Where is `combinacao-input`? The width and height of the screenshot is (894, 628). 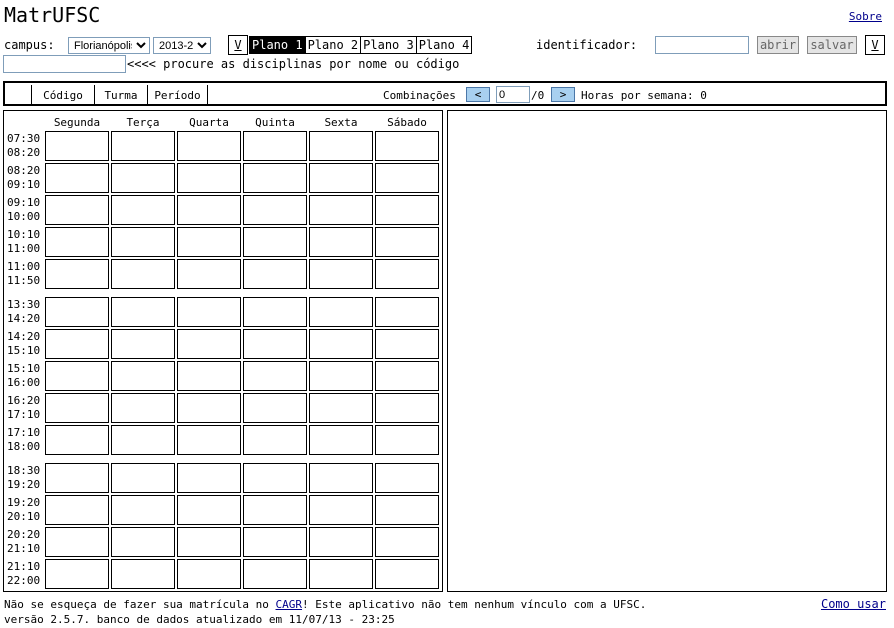 combinacao-input is located at coordinates (513, 94).